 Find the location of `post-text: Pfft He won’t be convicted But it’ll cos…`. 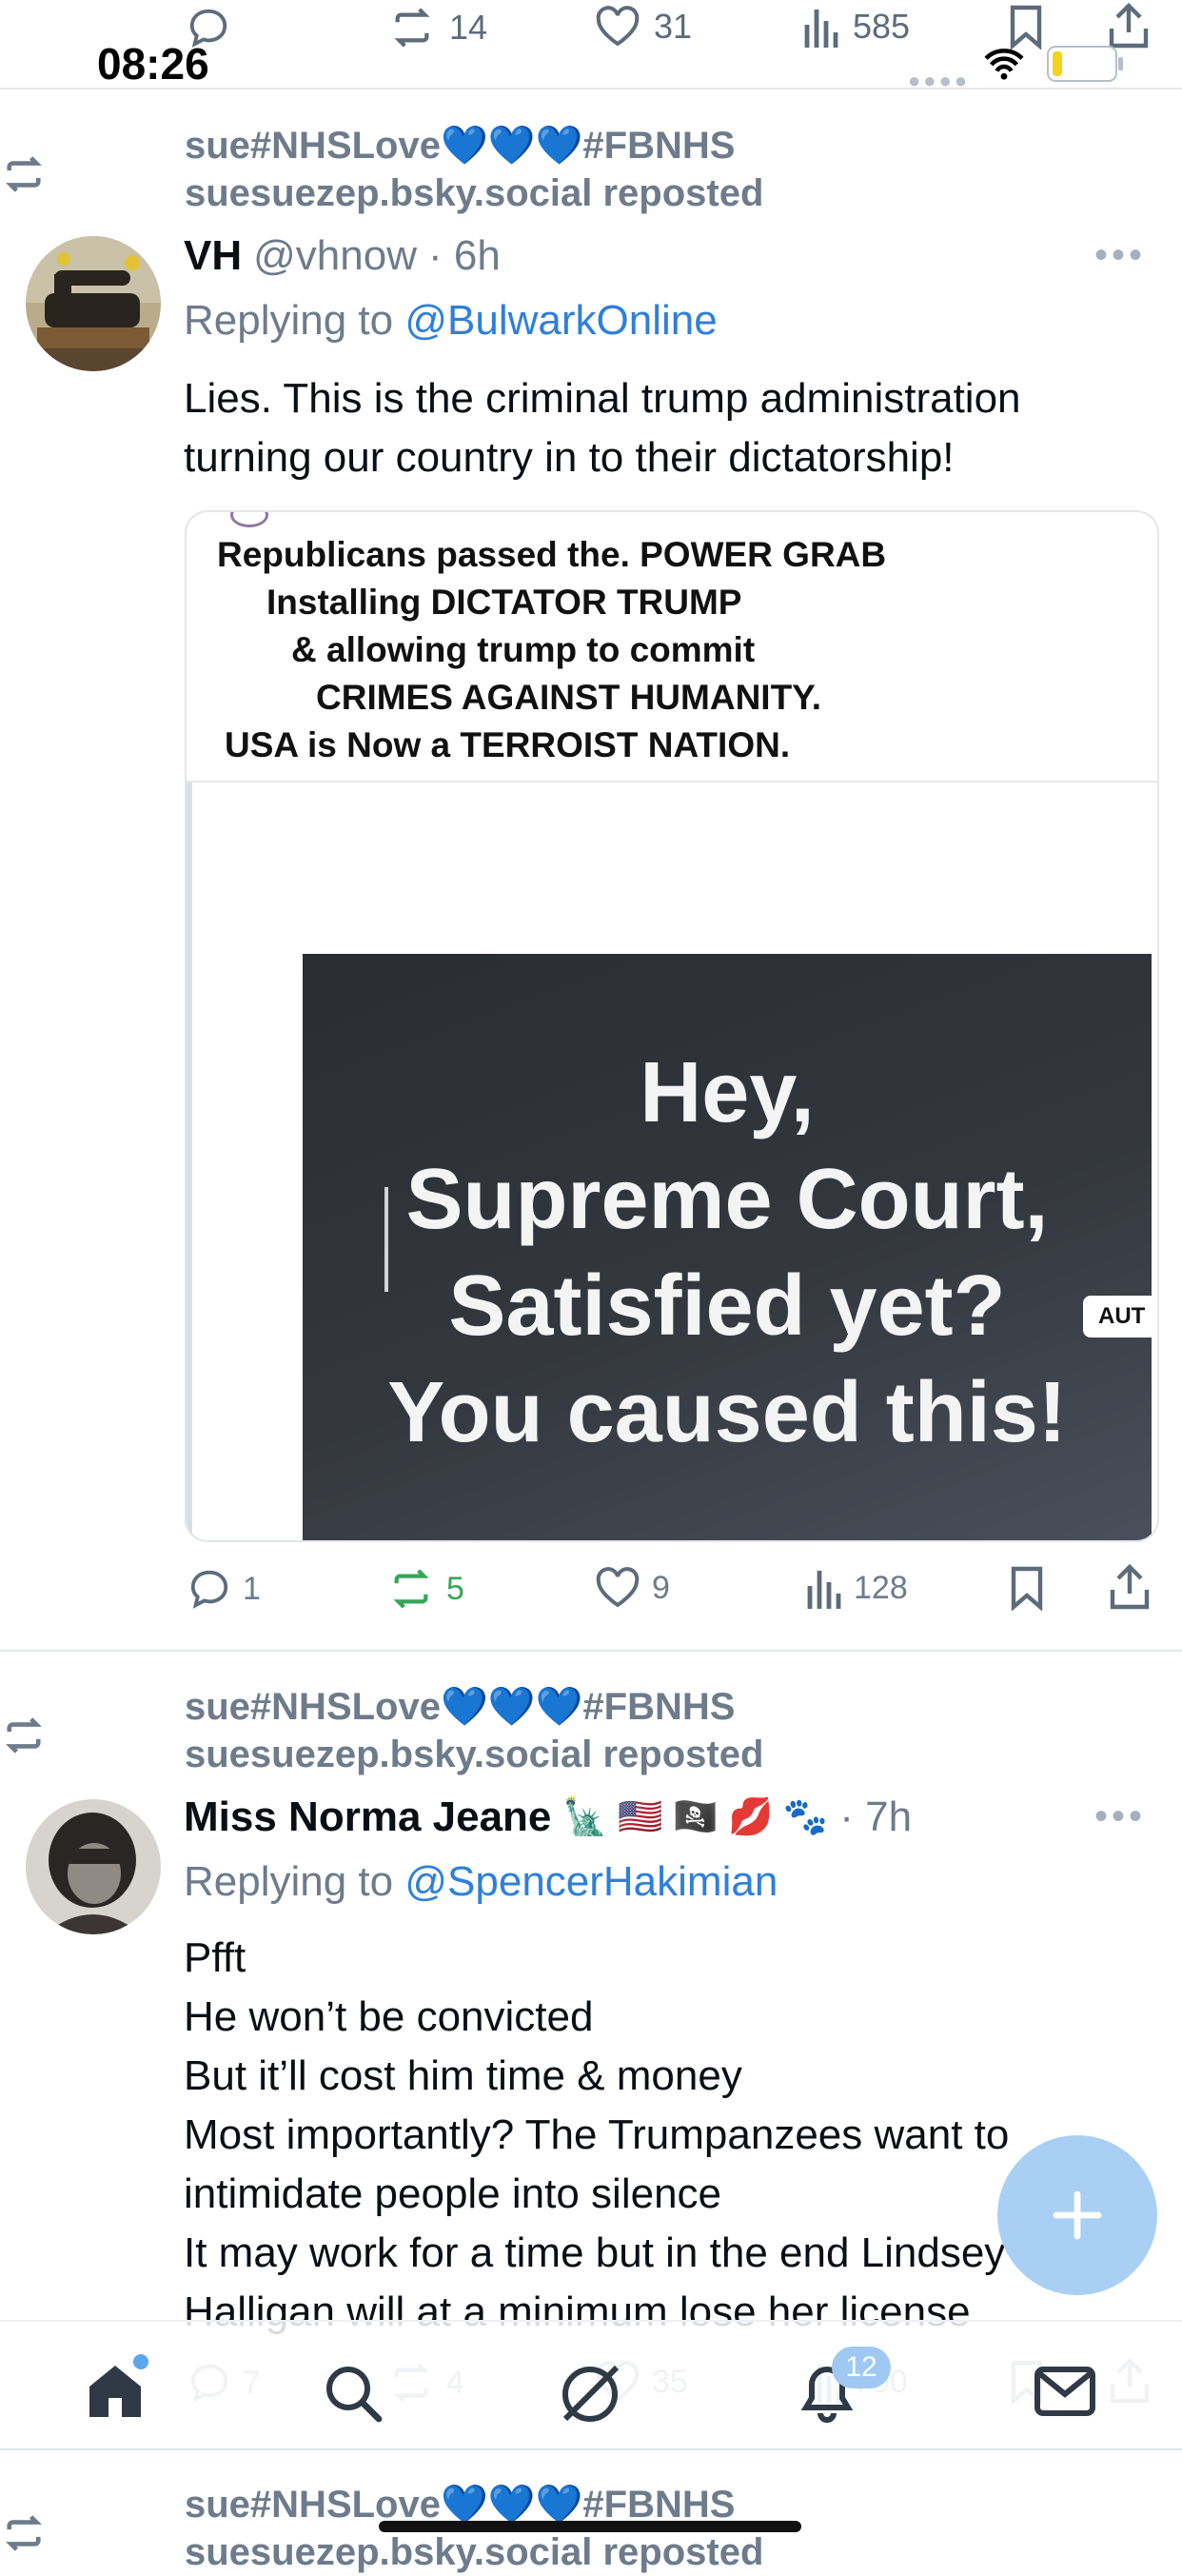

post-text: Pfft He won’t be convicted But it’ll cos… is located at coordinates (664, 2135).